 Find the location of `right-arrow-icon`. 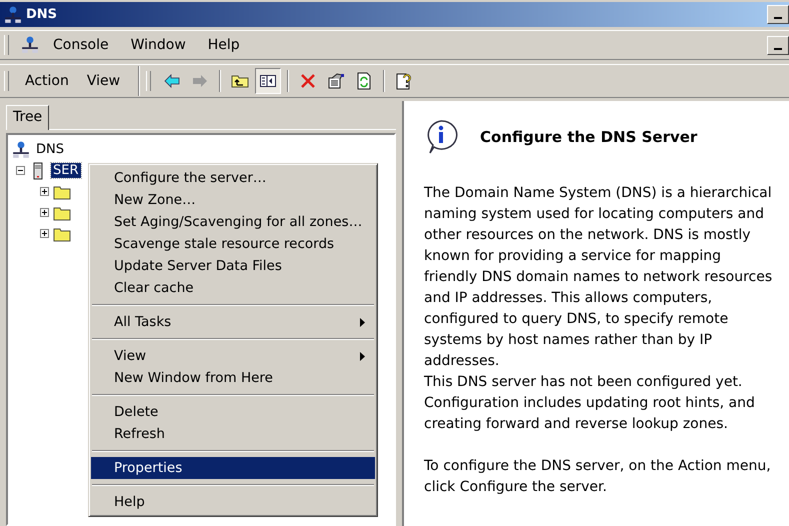

right-arrow-icon is located at coordinates (200, 81).